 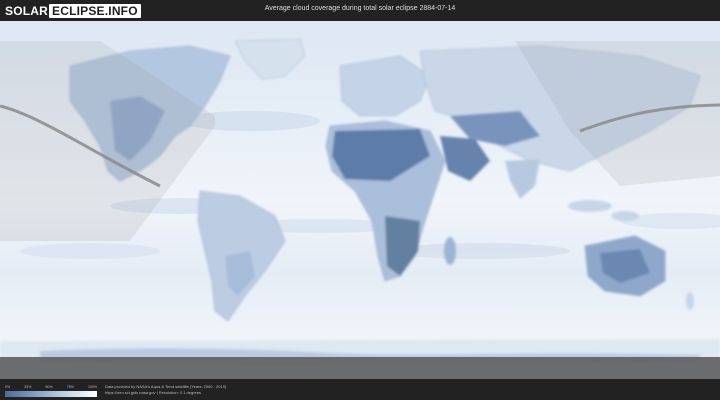 What do you see at coordinates (70, 387) in the screenshot?
I see `legend-tick: 75%` at bounding box center [70, 387].